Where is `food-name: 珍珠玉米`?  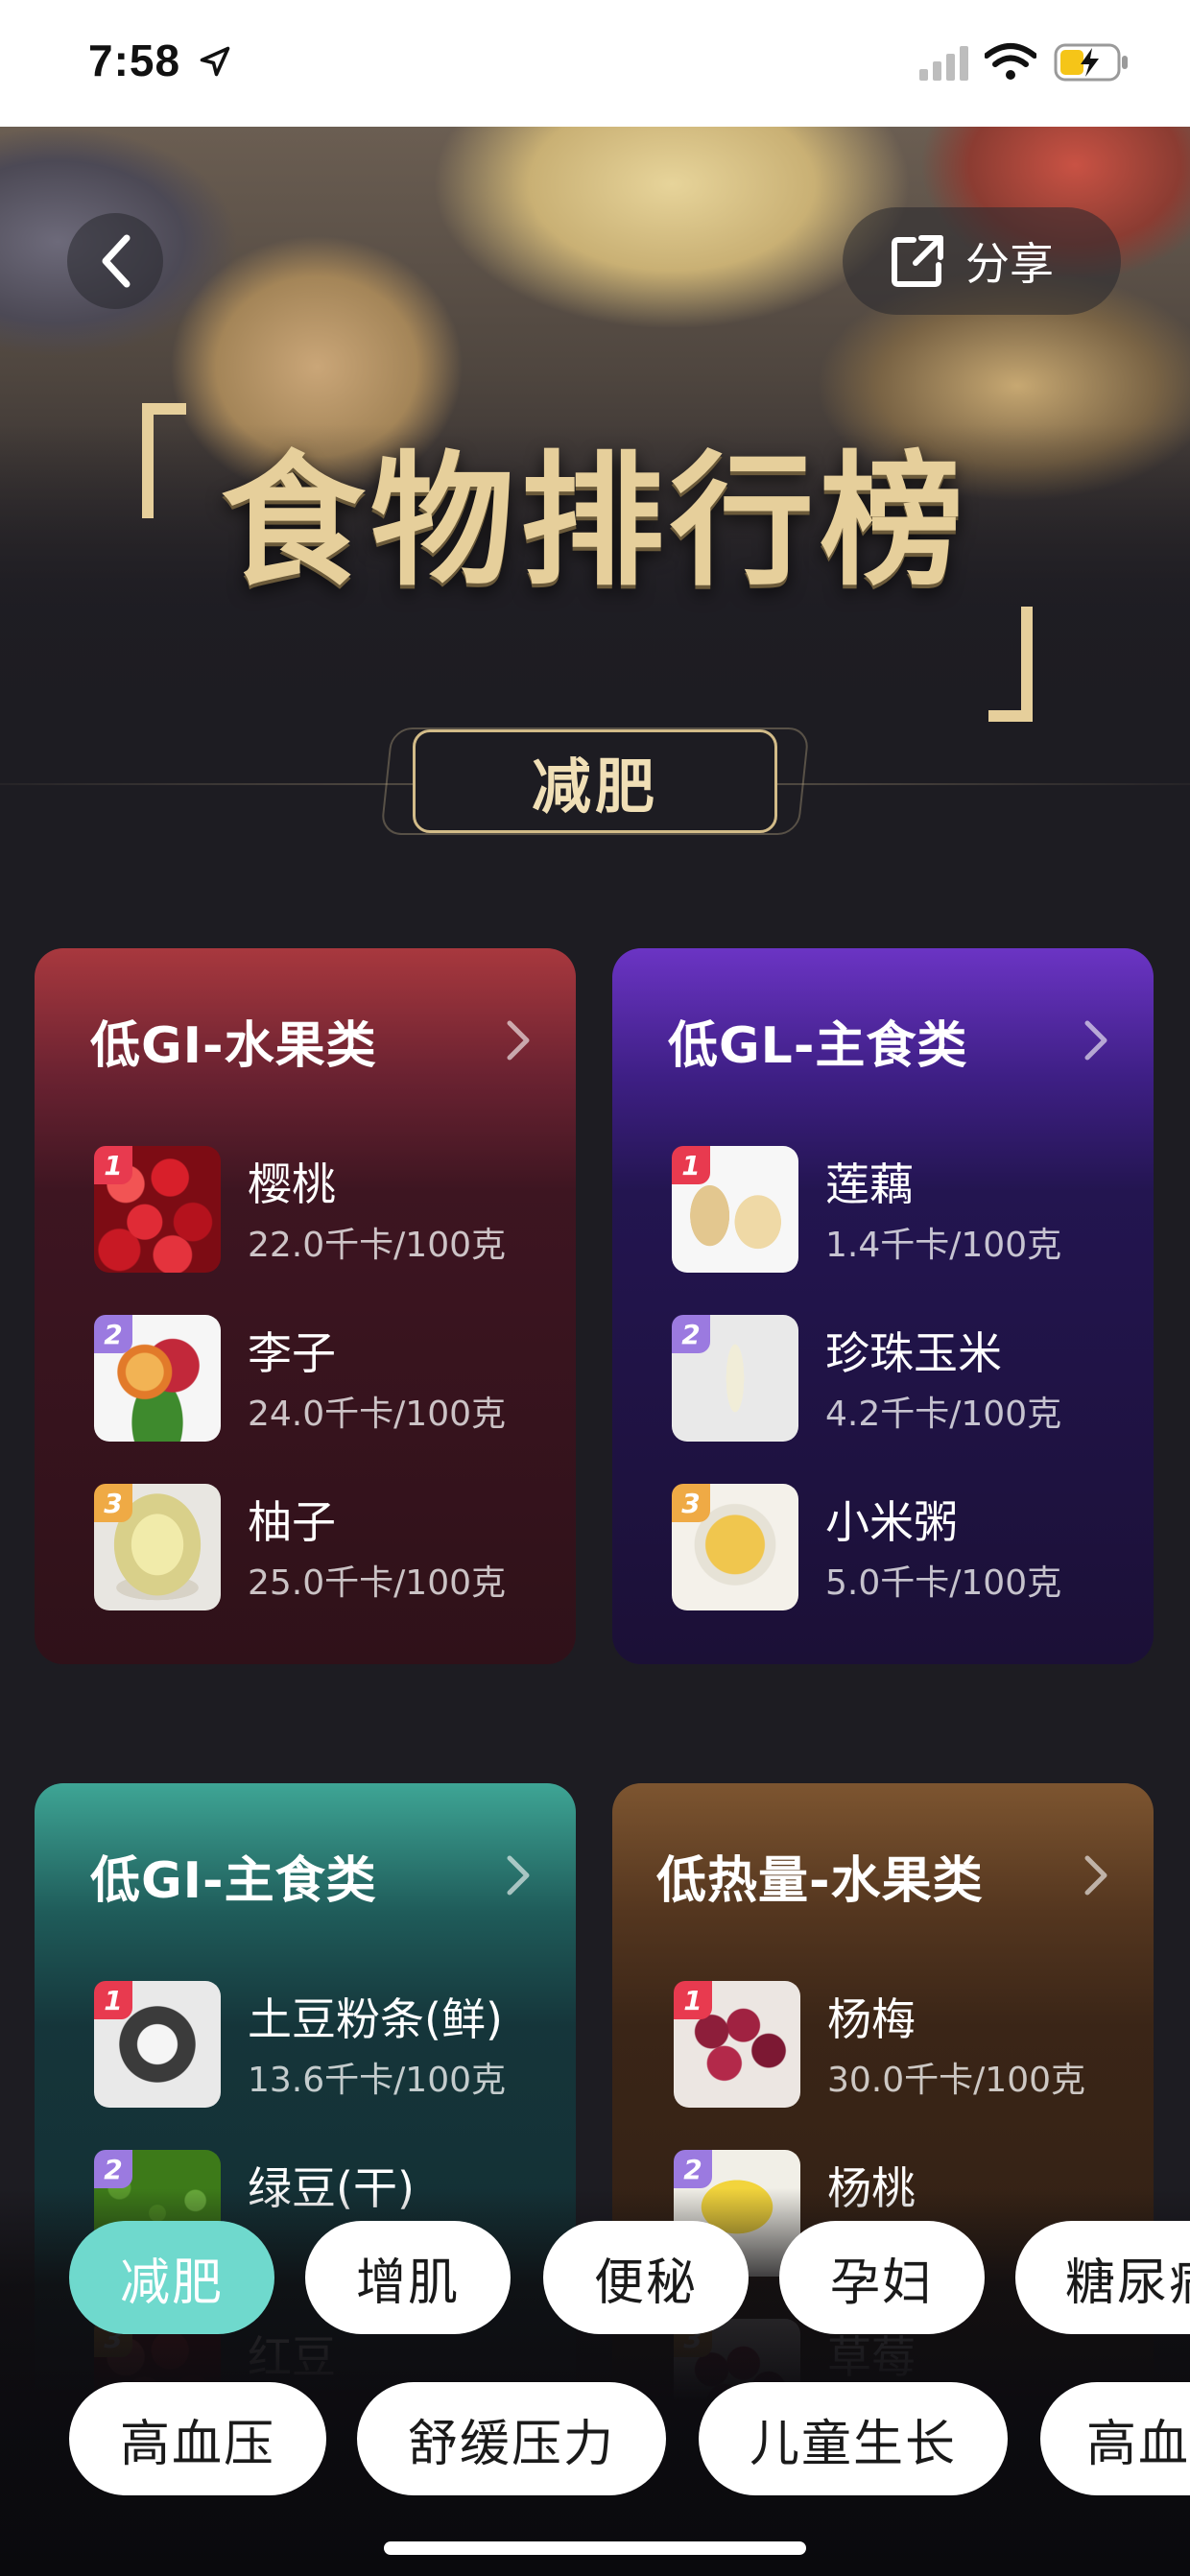 food-name: 珍珠玉米 is located at coordinates (914, 1353).